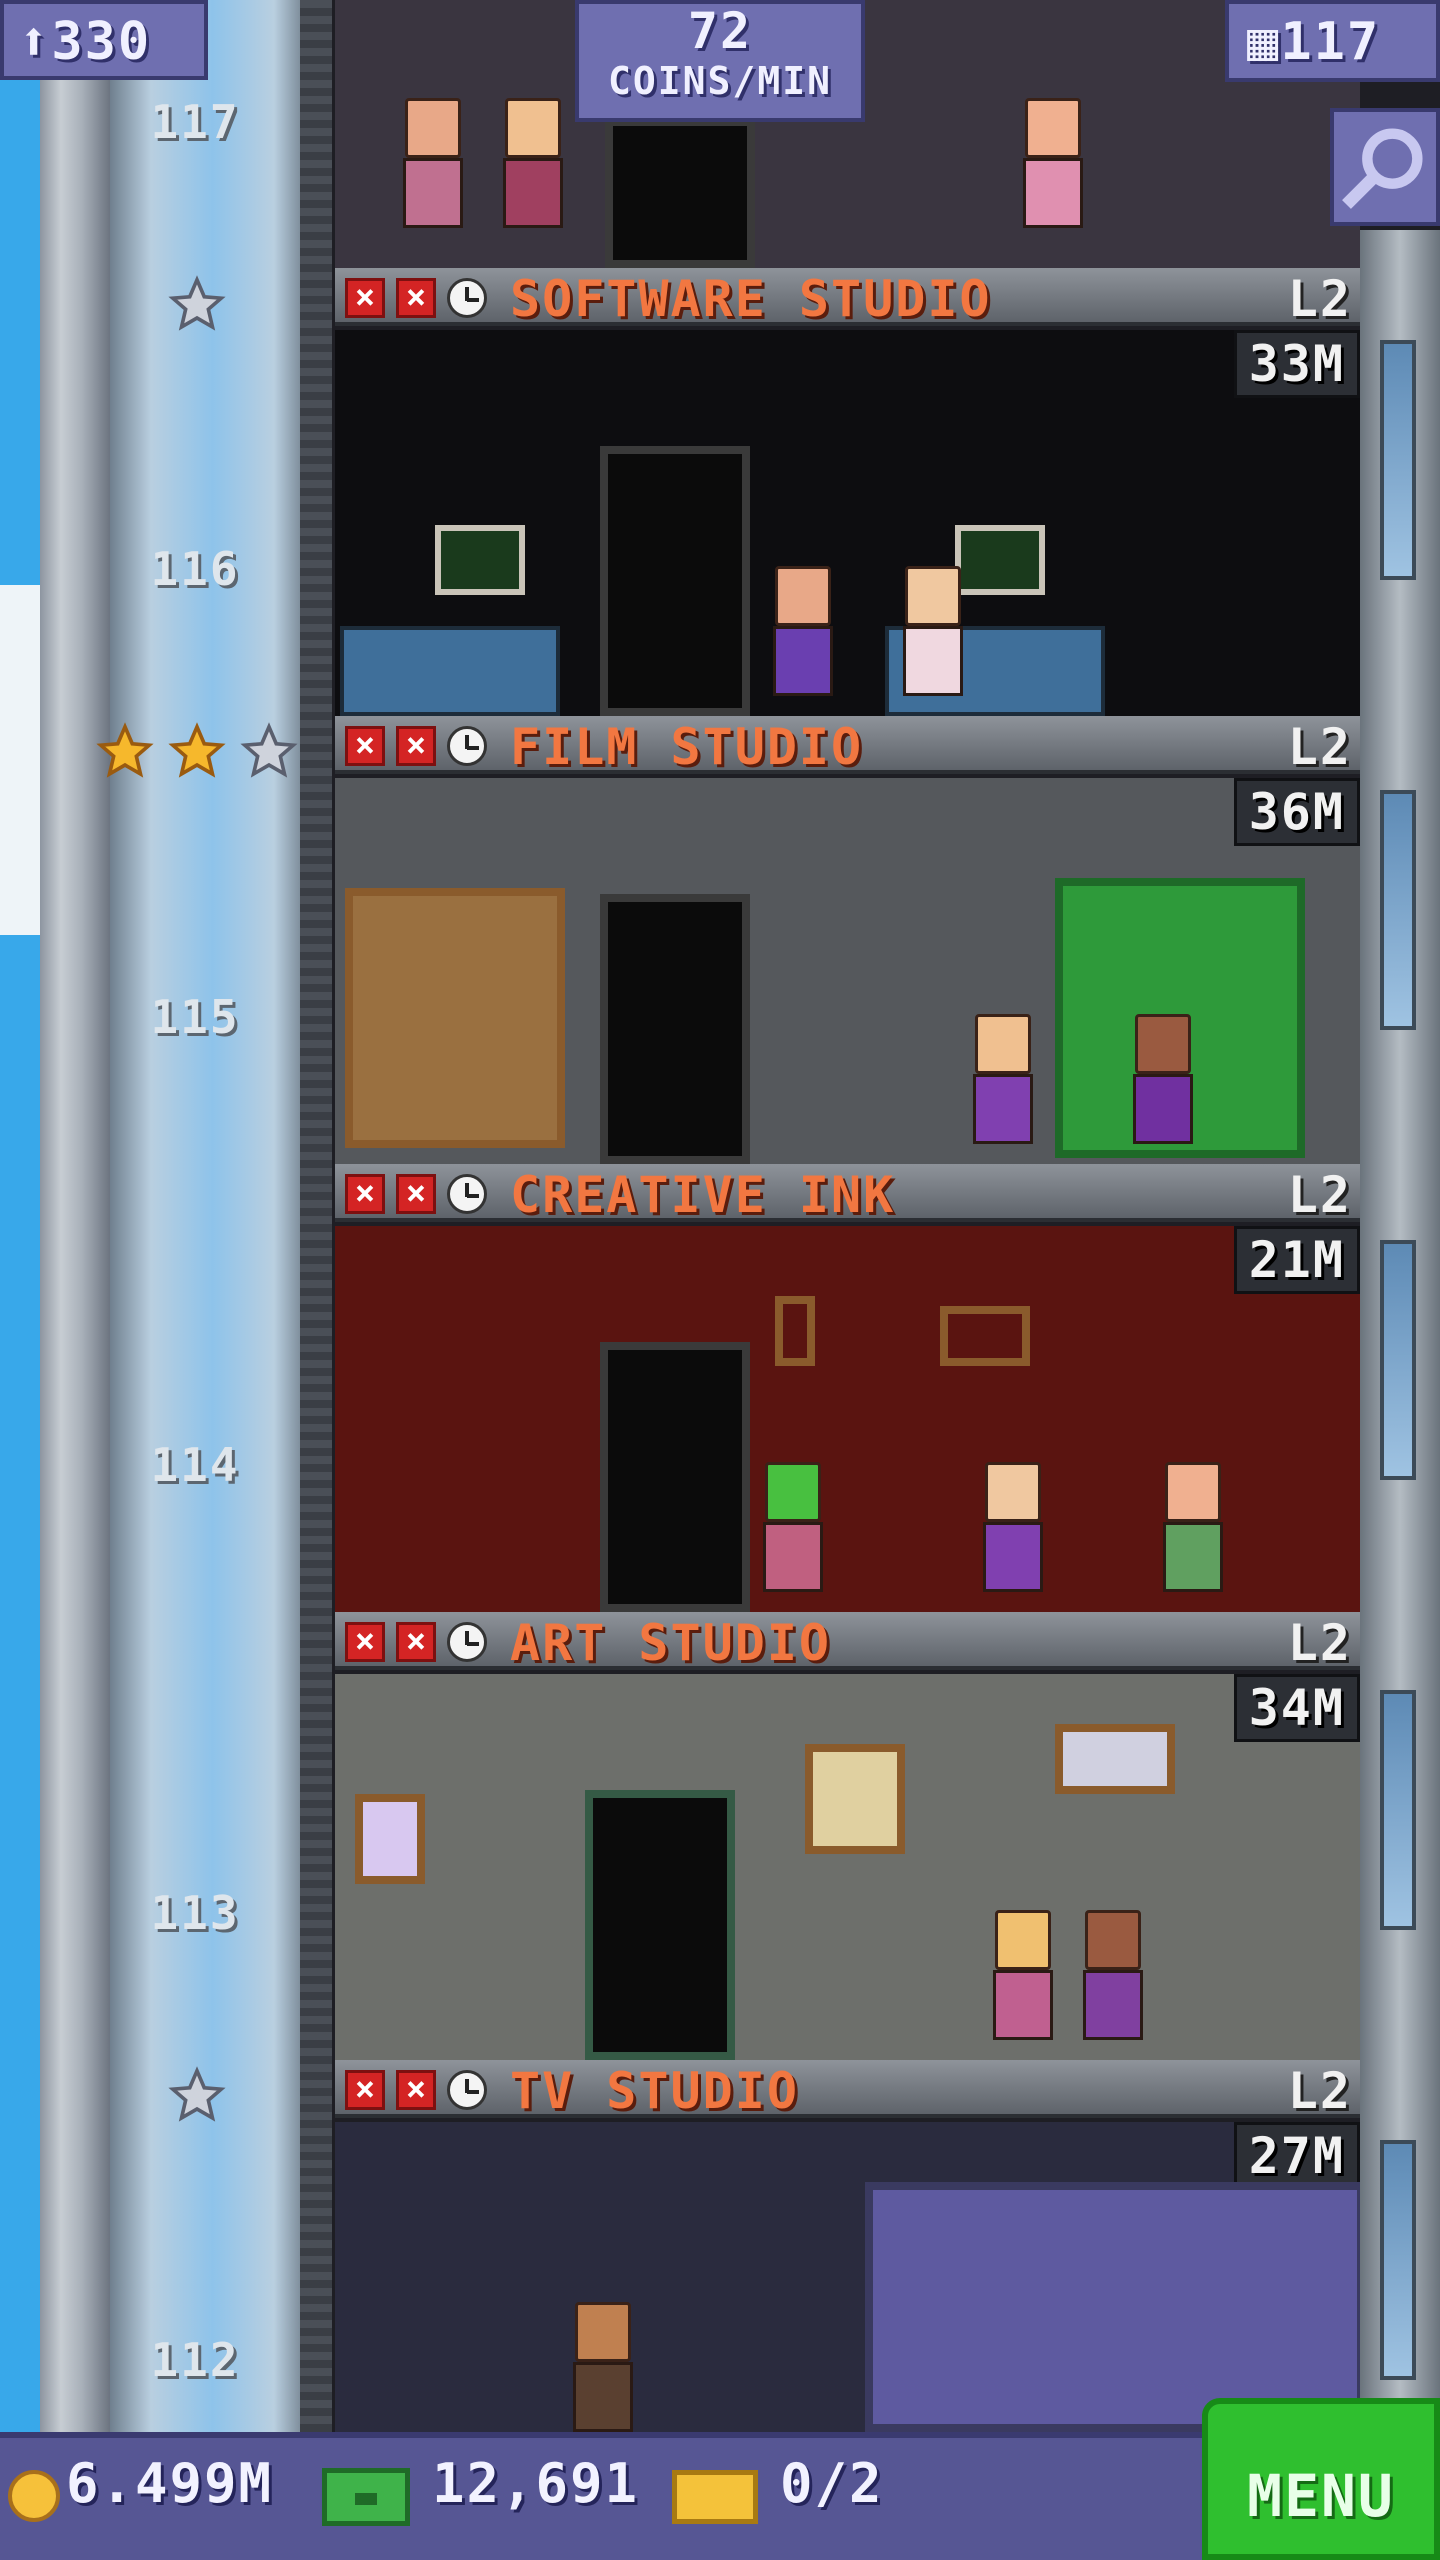 The width and height of the screenshot is (1440, 2560). Describe the element at coordinates (1296, 364) in the screenshot. I see `floor-stock: 33M` at that location.